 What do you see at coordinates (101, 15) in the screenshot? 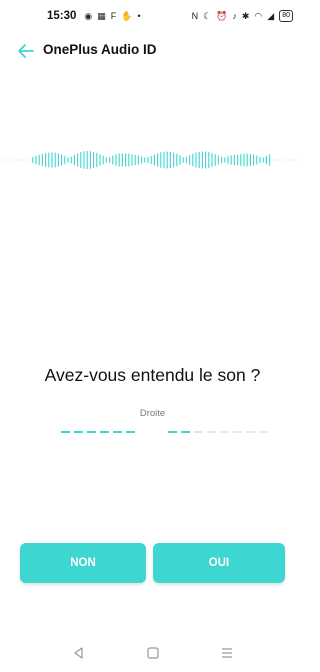
I see `qr-icon: ▦` at bounding box center [101, 15].